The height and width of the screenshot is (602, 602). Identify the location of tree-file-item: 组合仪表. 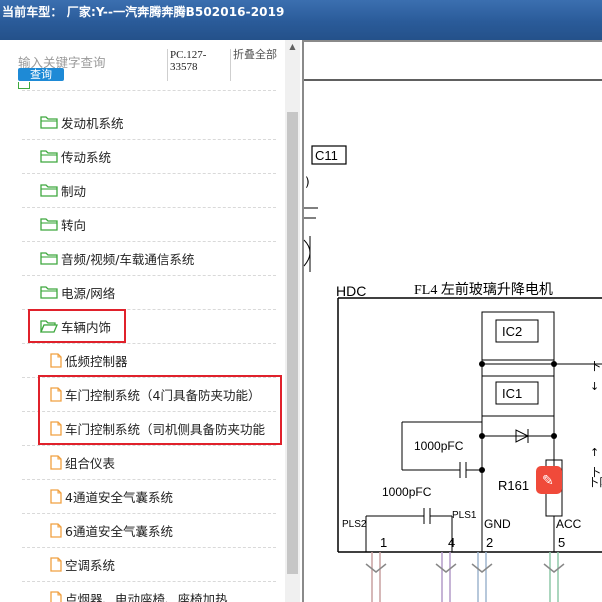
(82, 462).